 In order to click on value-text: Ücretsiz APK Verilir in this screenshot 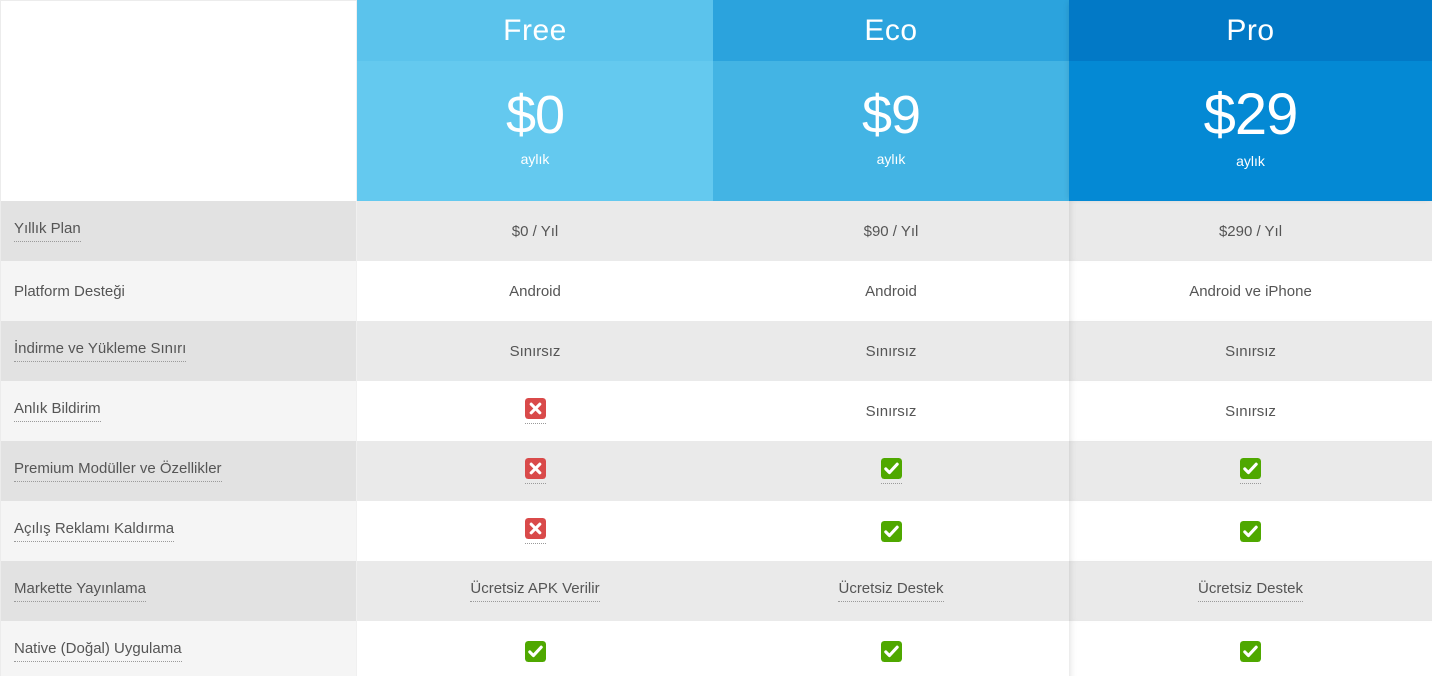, I will do `click(535, 591)`.